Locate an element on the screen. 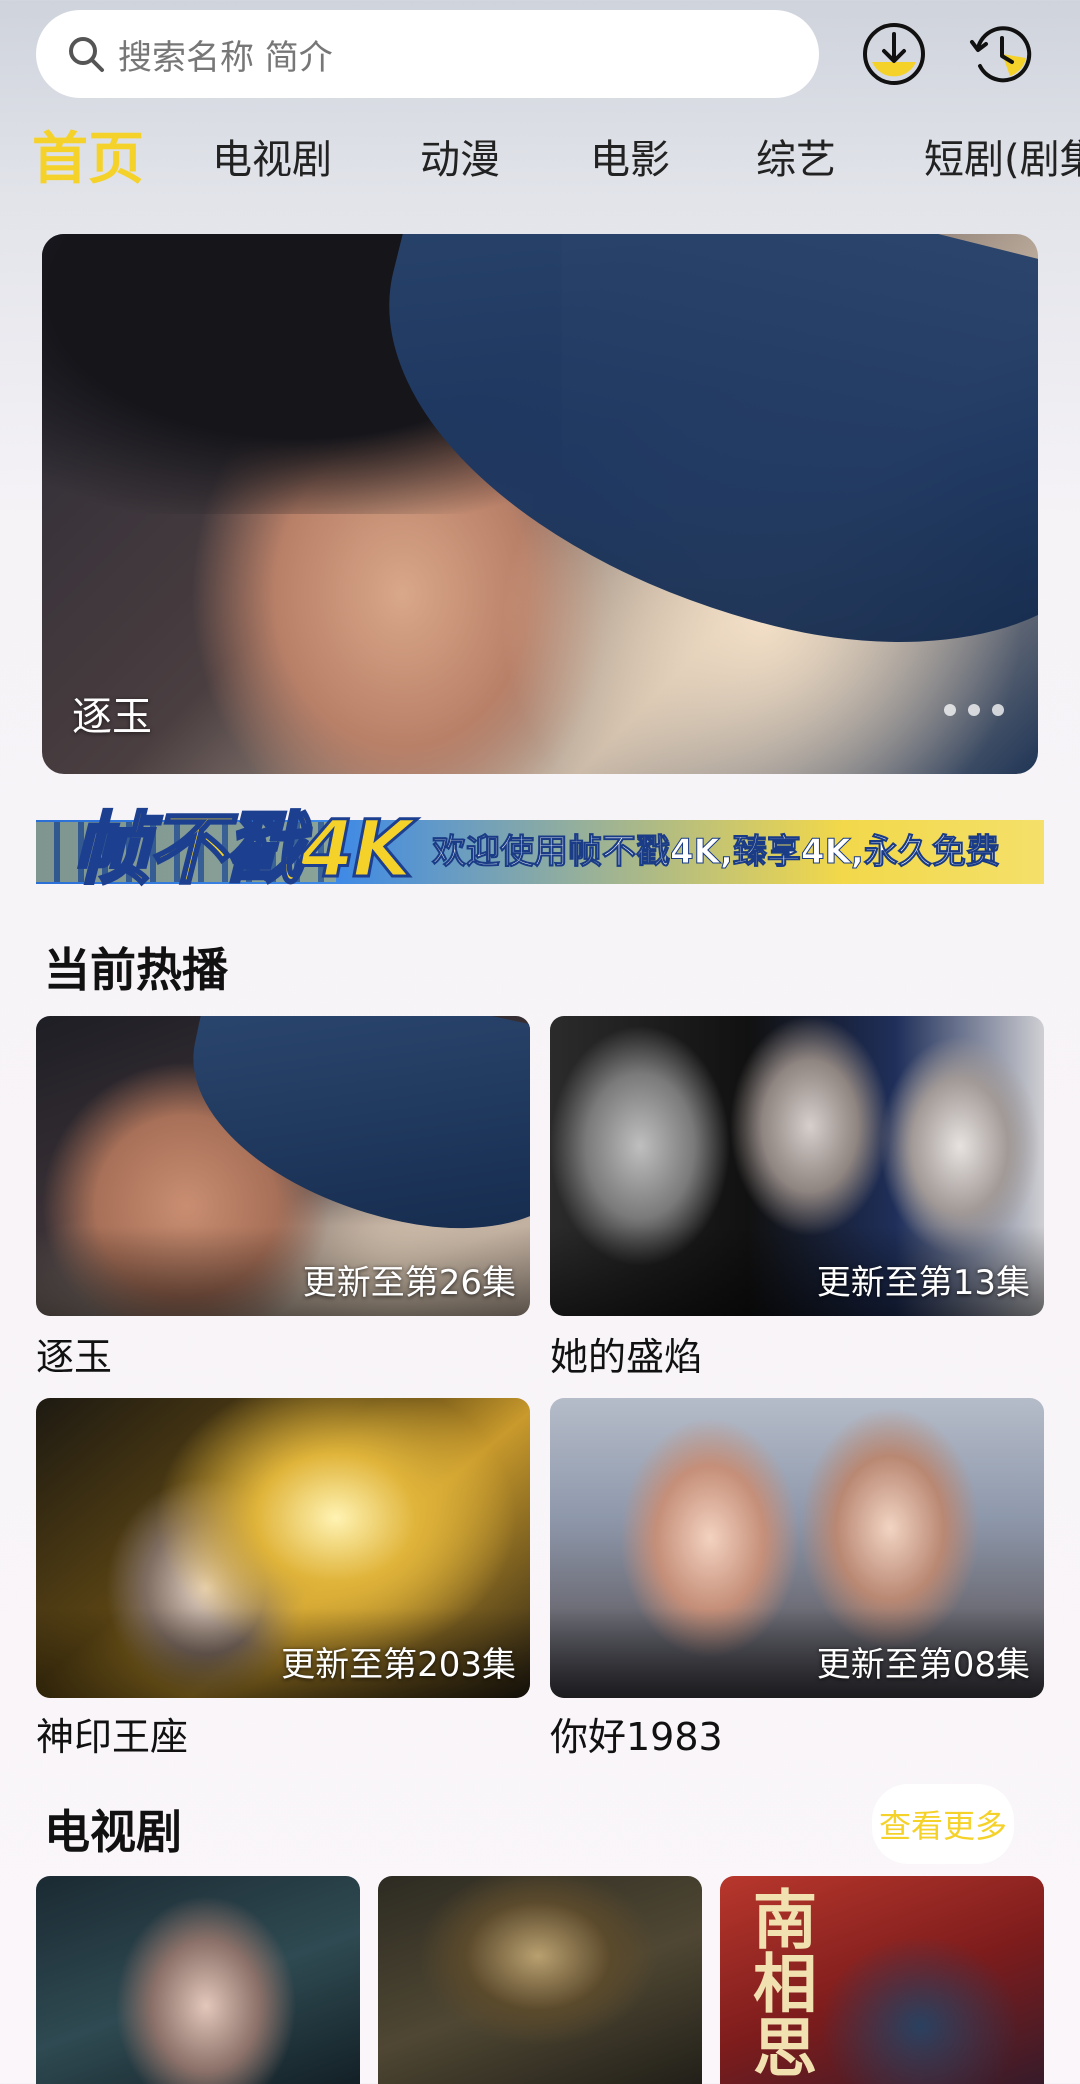  hot-card: 更新至第203集 is located at coordinates (283, 1548).